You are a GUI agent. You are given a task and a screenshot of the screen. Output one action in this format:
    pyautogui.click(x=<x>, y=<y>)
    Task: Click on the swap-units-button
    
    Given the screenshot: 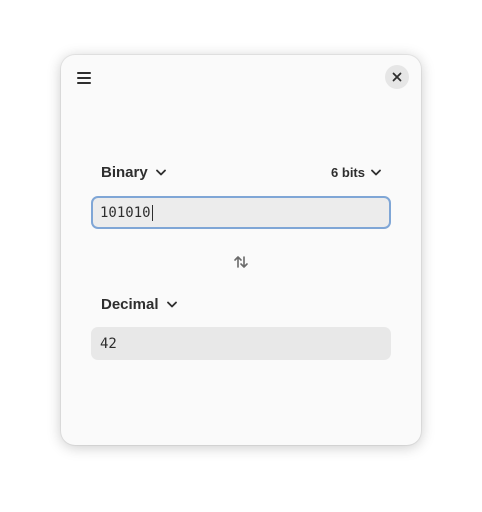 What is the action you would take?
    pyautogui.click(x=241, y=262)
    